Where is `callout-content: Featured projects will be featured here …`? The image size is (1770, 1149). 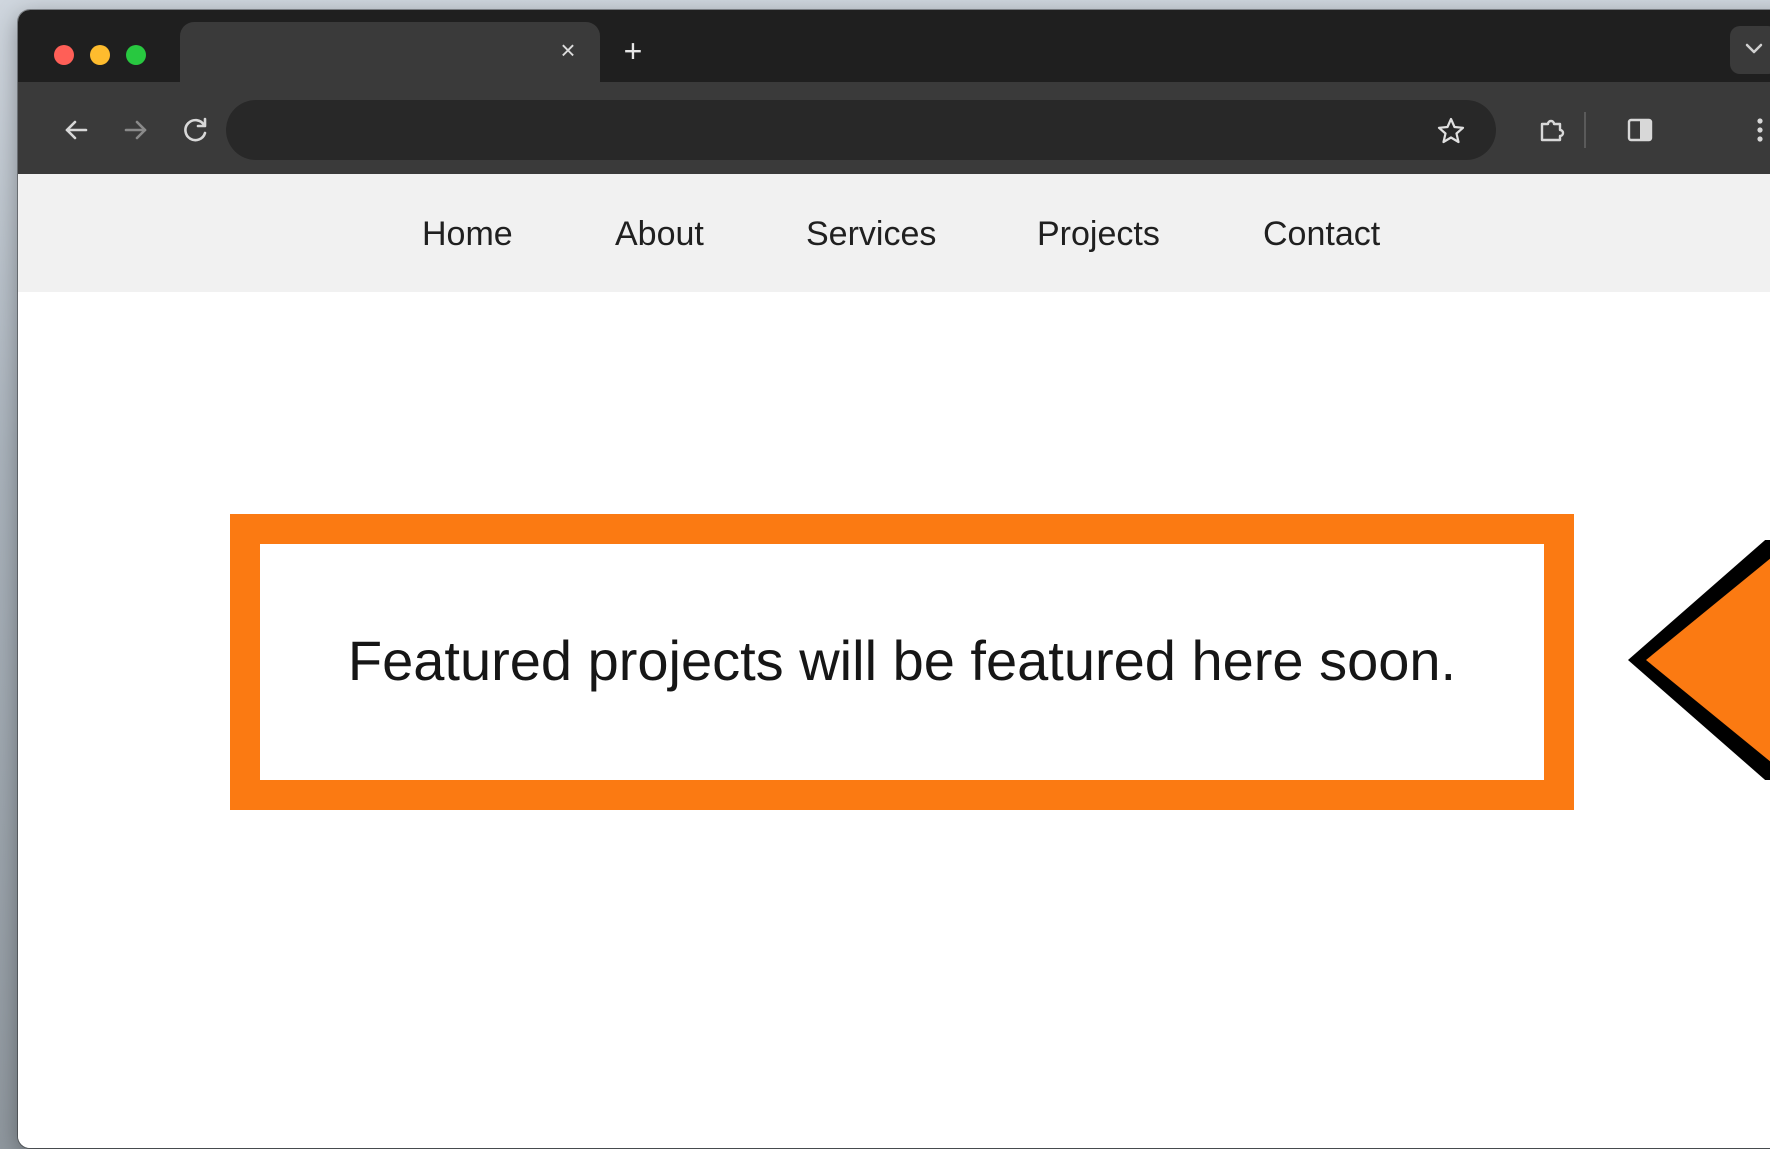
callout-content: Featured projects will be featured here … is located at coordinates (902, 662).